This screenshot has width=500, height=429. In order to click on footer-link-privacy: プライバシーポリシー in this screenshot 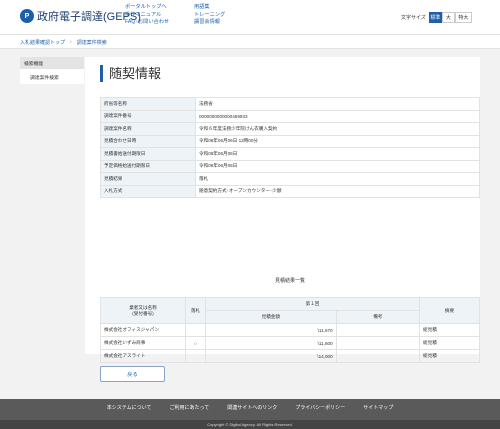, I will do `click(320, 407)`.